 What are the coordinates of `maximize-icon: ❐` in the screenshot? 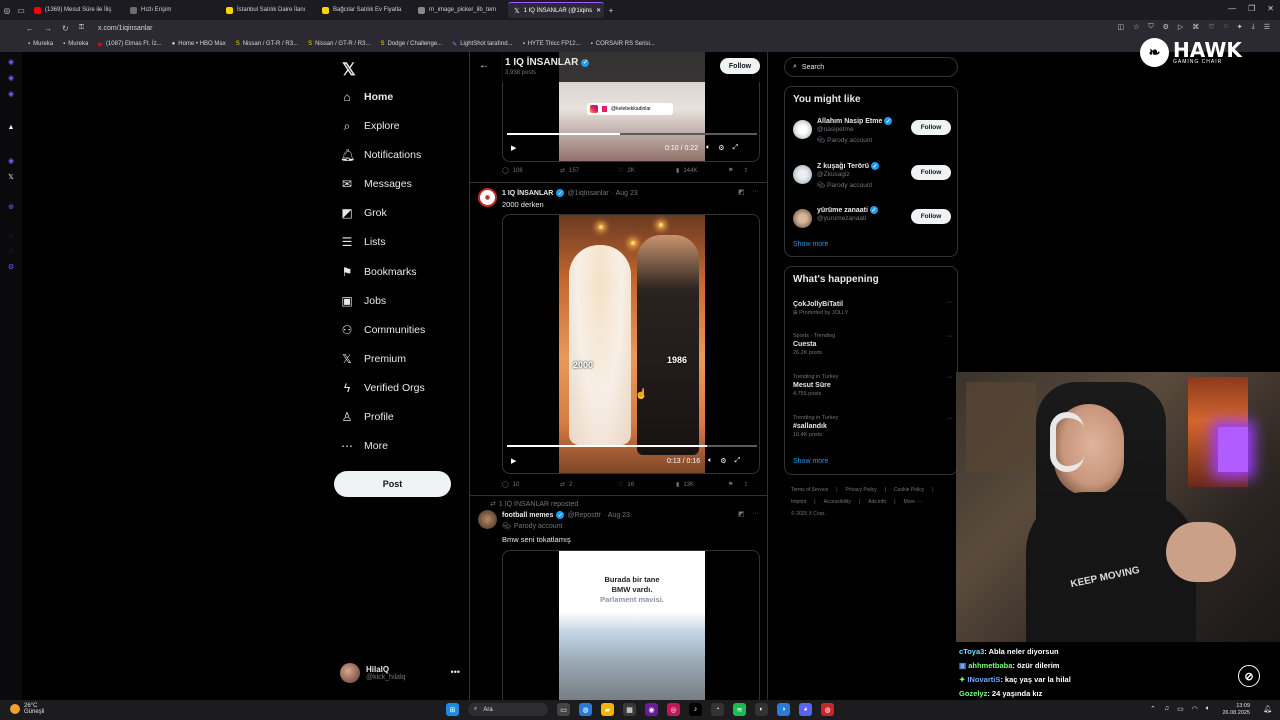 It's located at (1251, 8).